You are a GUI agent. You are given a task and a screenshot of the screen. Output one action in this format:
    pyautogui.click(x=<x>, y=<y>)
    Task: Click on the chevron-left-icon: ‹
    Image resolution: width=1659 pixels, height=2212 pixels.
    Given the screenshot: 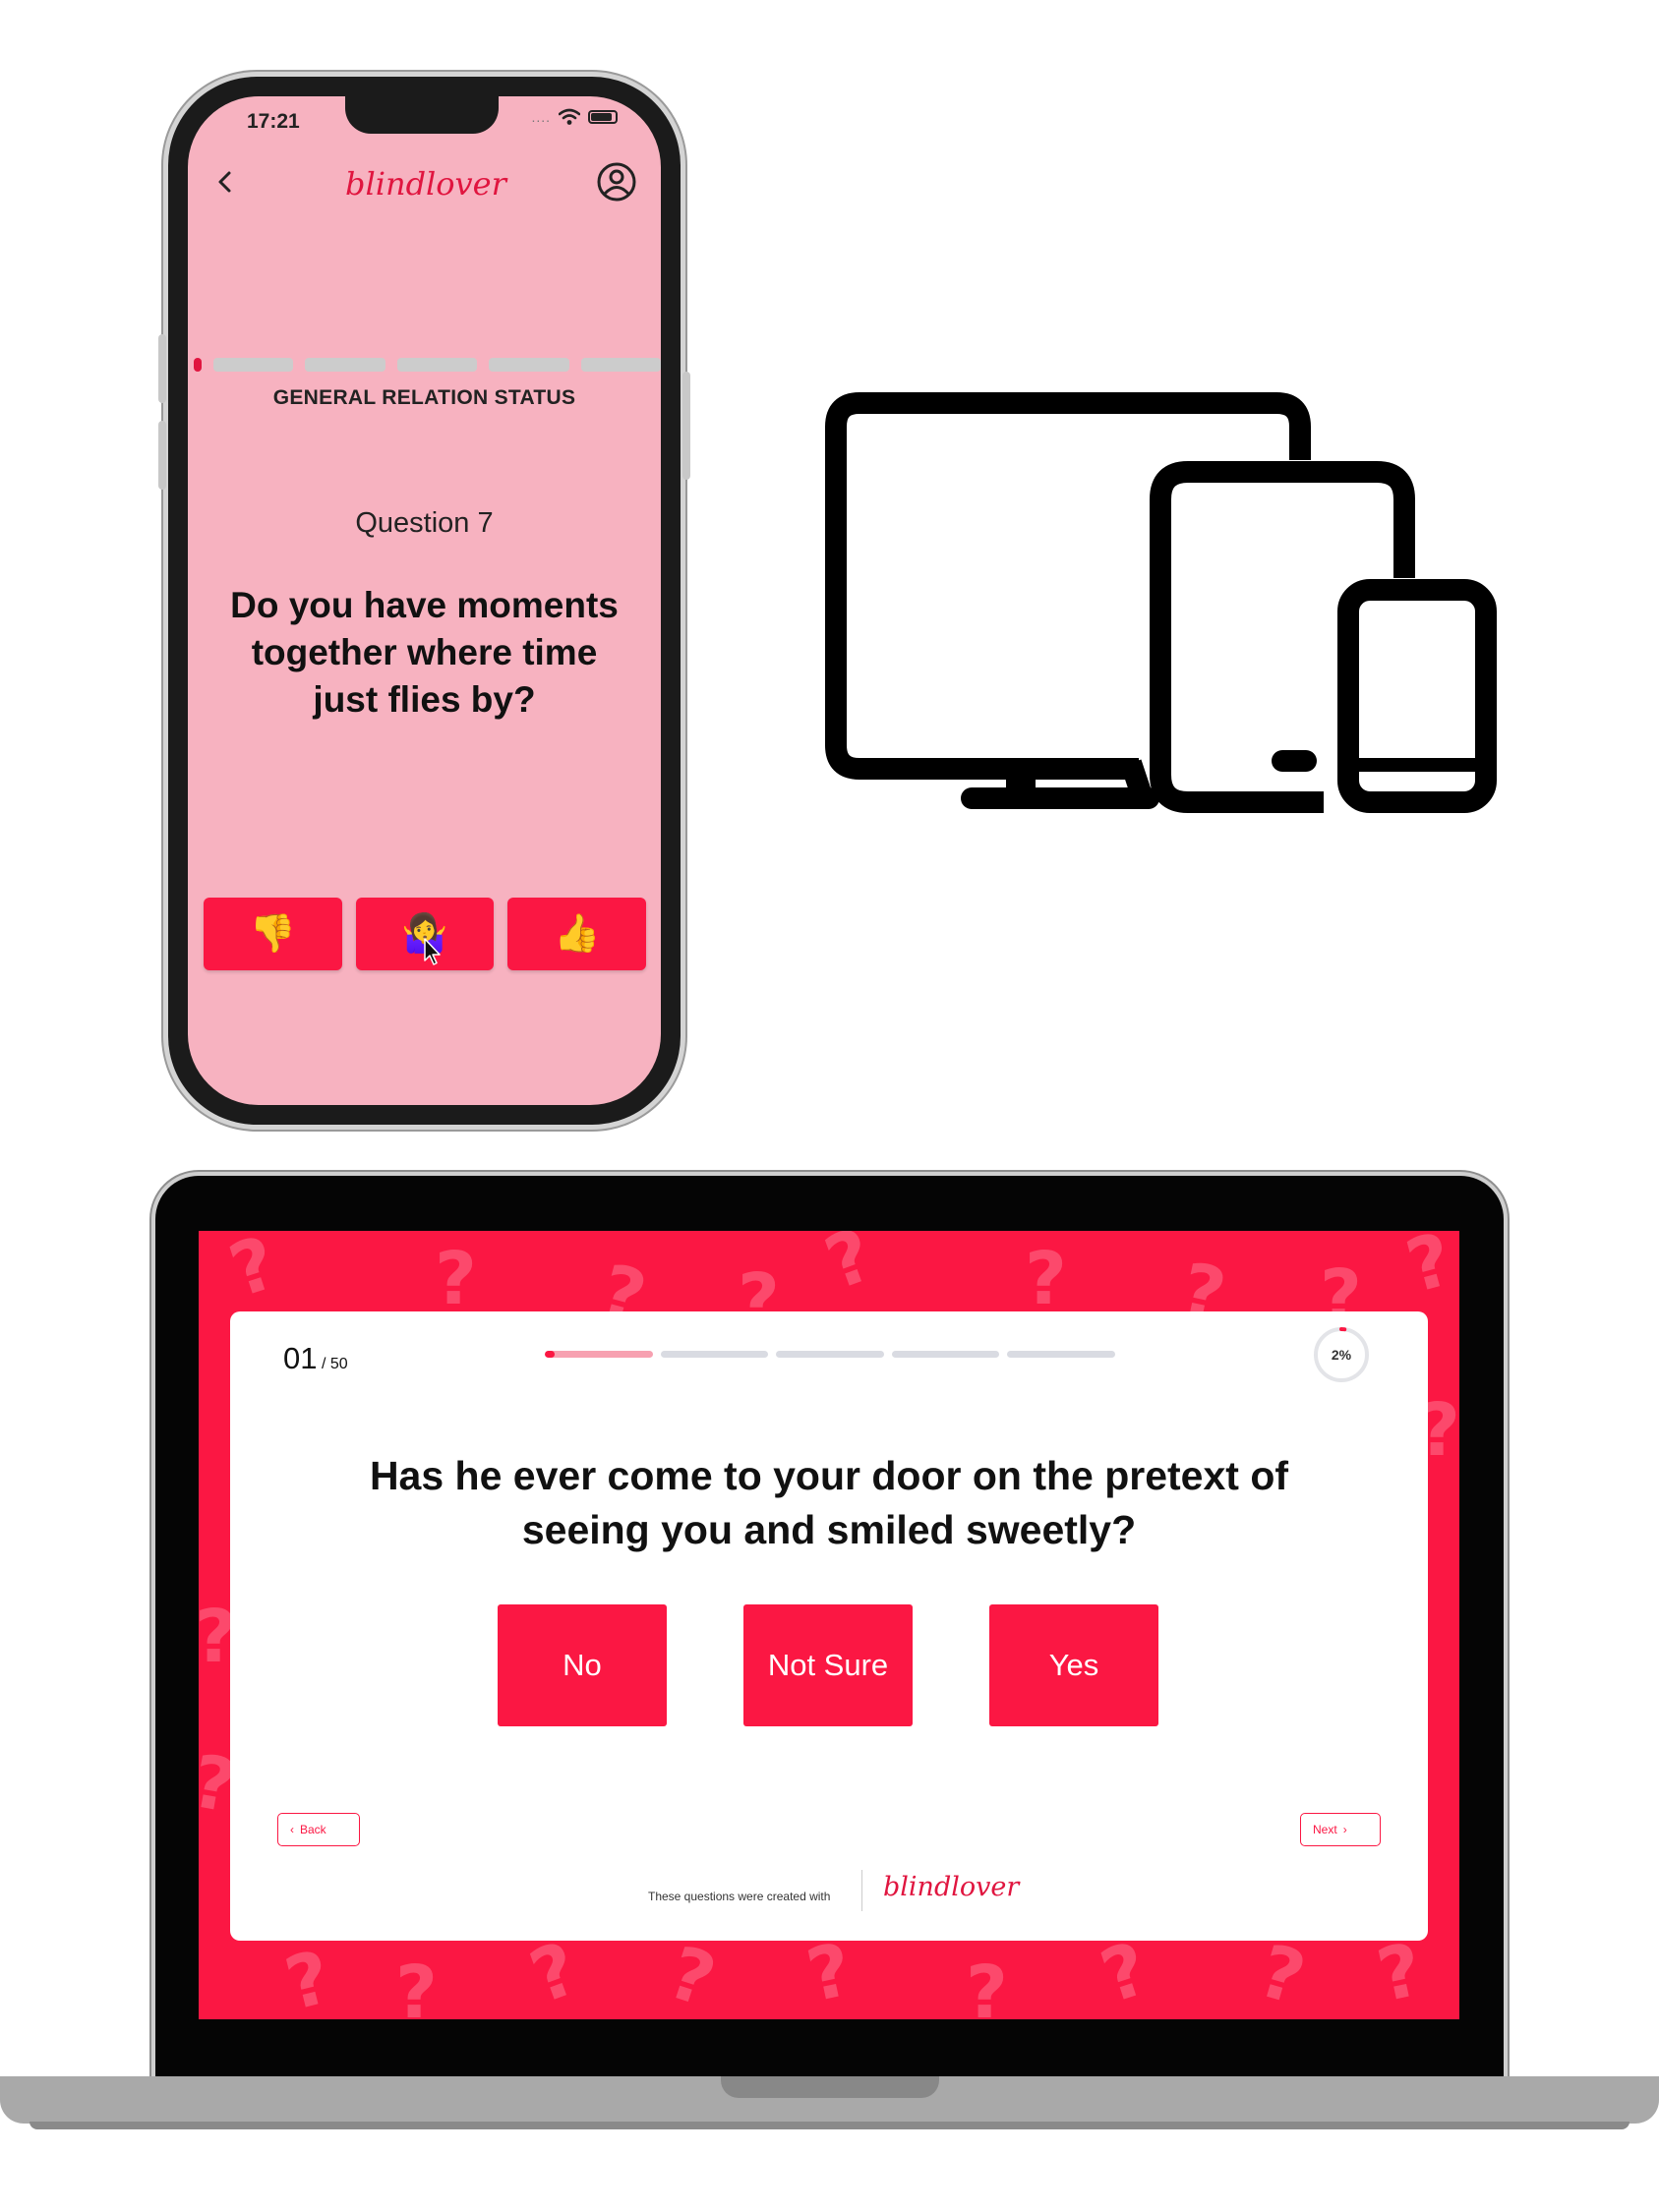 What is the action you would take?
    pyautogui.click(x=292, y=1830)
    